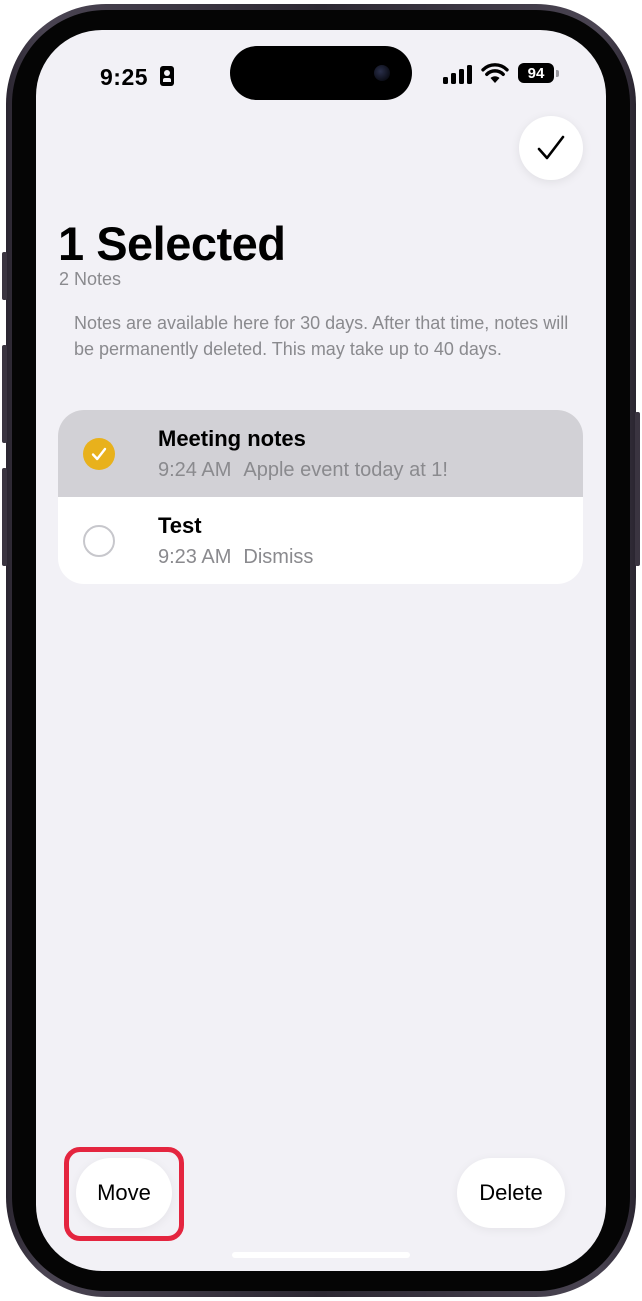 The image size is (642, 1301). I want to click on done-button, so click(551, 148).